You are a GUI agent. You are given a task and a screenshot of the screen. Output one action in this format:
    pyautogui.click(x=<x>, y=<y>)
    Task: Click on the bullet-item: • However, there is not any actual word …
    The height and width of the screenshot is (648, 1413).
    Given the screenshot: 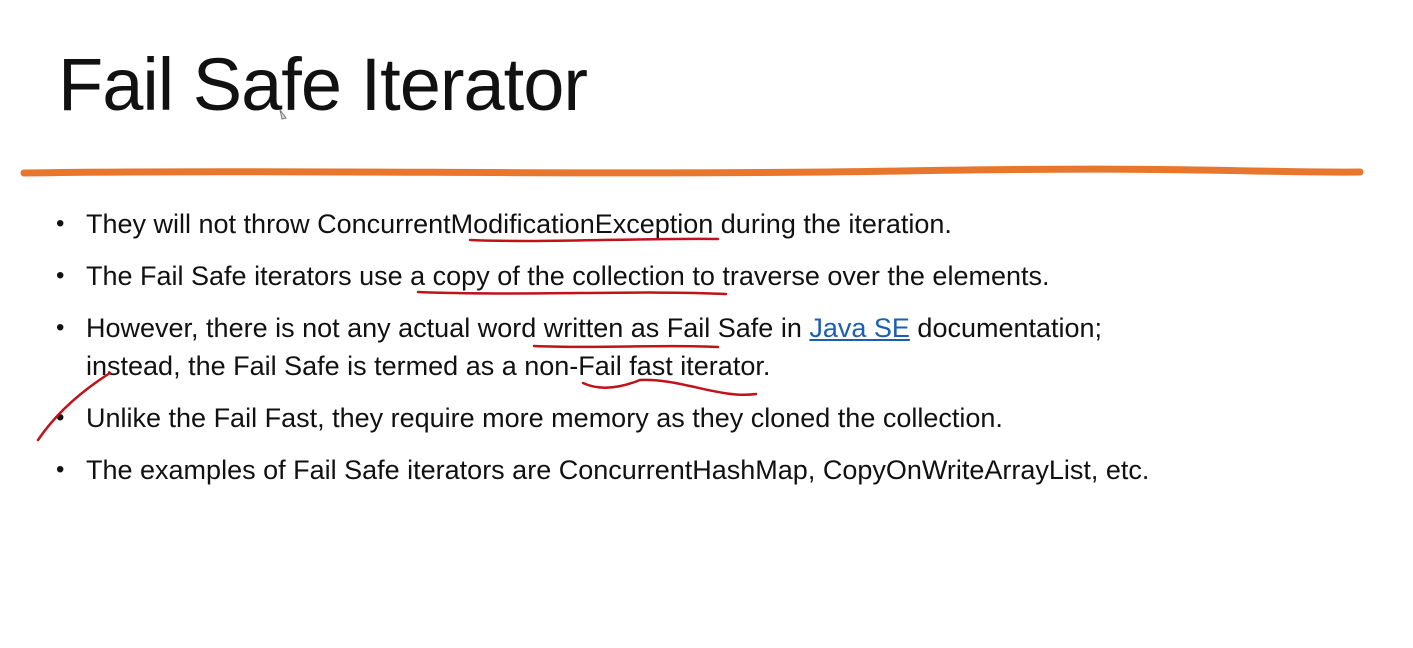 What is the action you would take?
    pyautogui.click(x=716, y=347)
    